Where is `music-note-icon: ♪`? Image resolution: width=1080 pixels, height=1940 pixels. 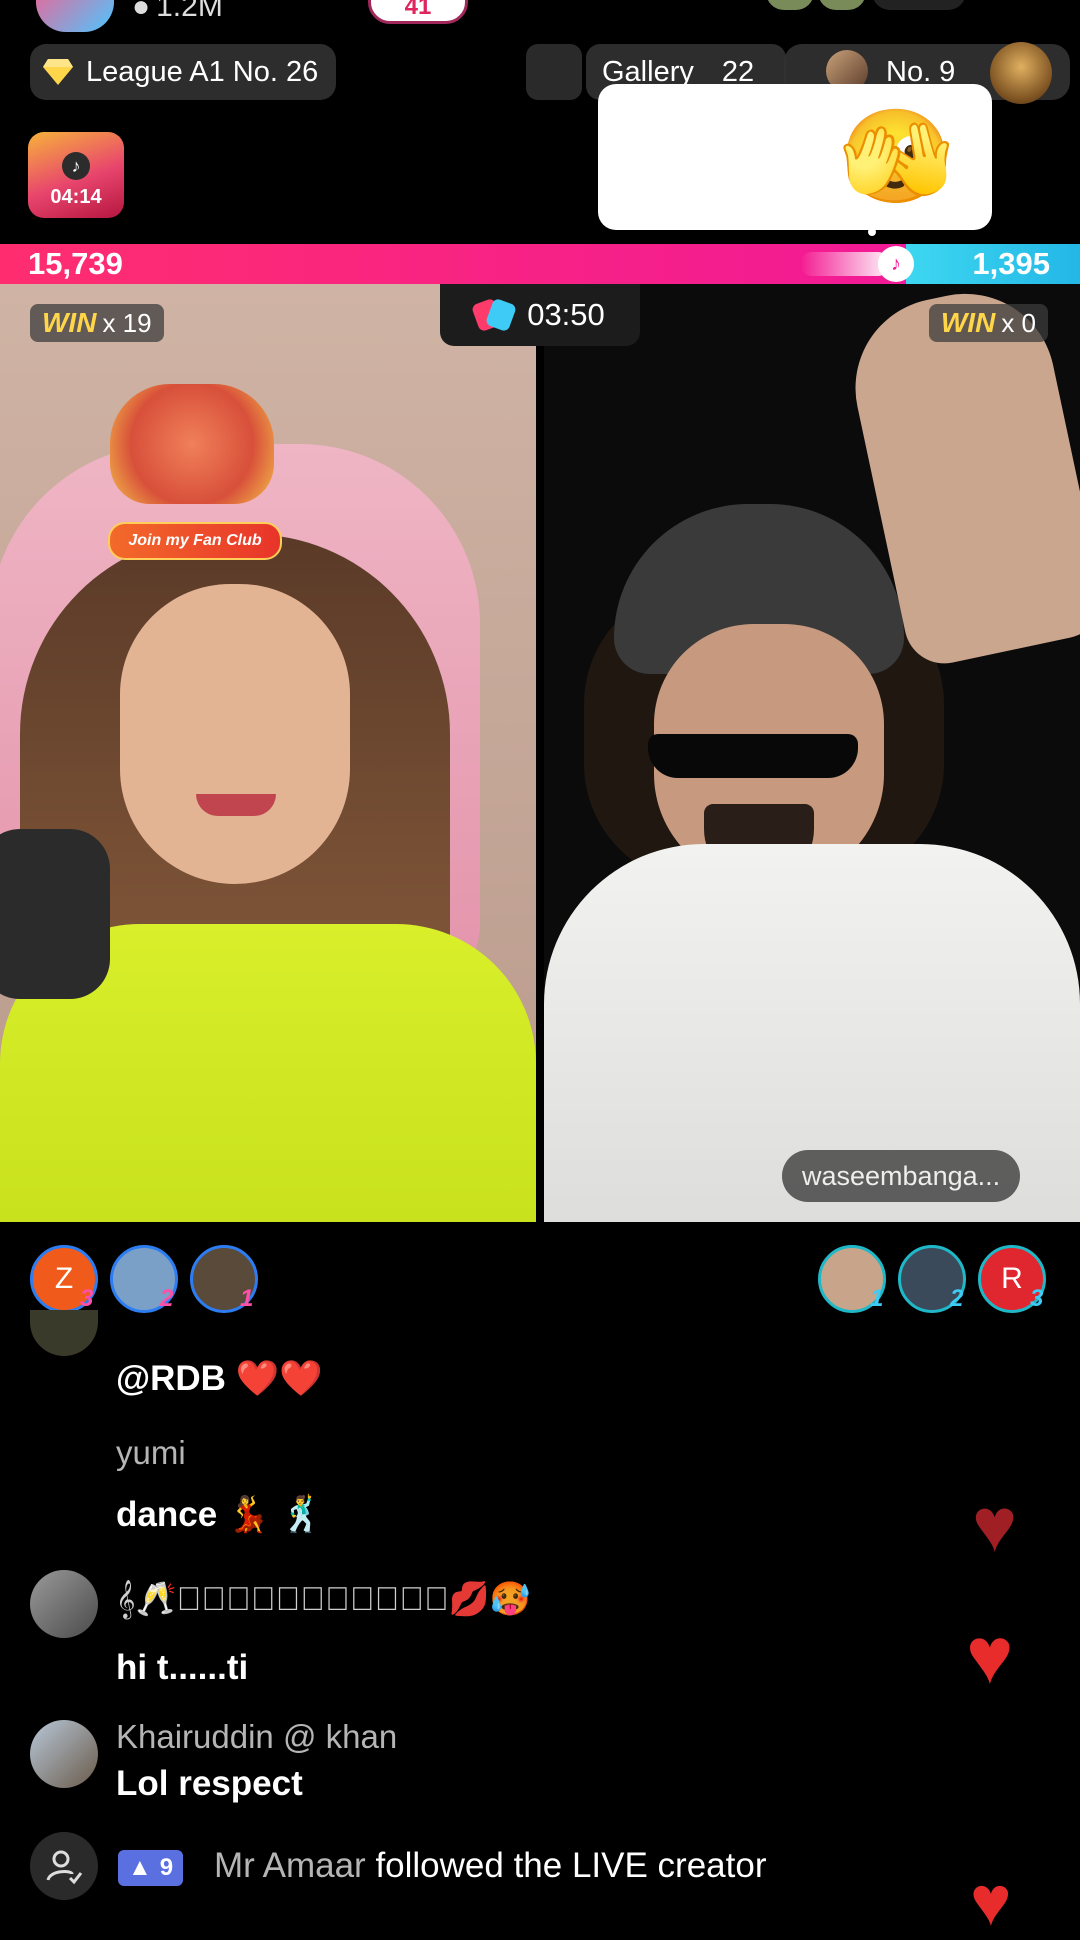 music-note-icon: ♪ is located at coordinates (76, 166).